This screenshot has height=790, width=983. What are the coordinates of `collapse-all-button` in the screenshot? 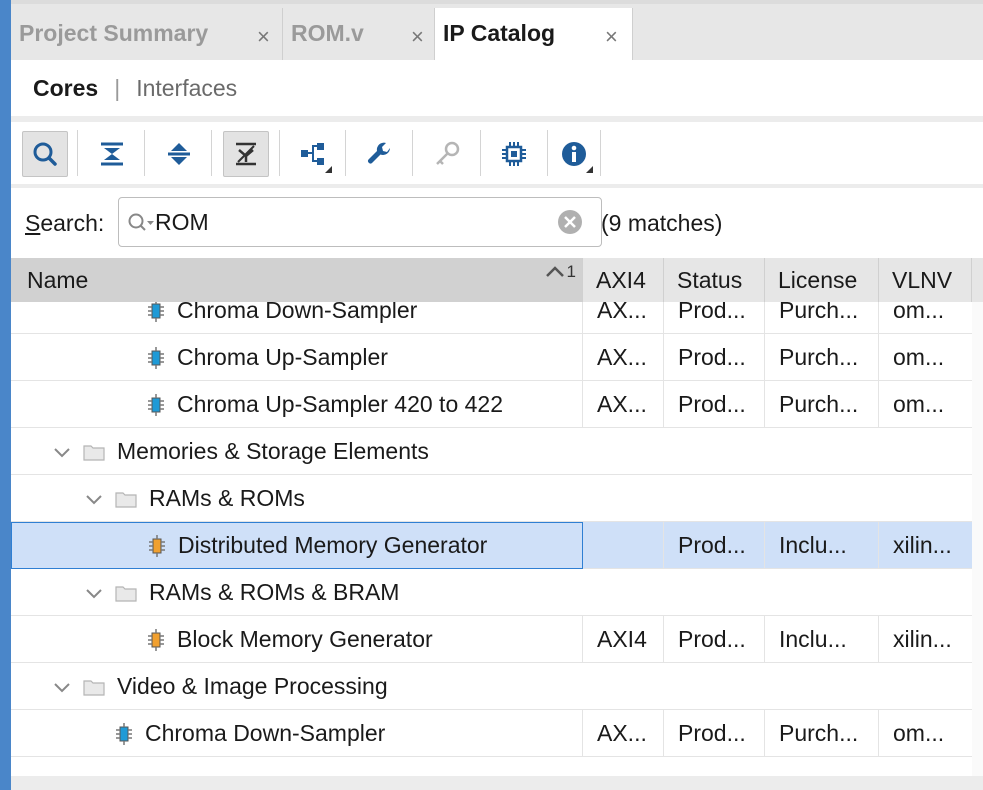 It's located at (112, 154).